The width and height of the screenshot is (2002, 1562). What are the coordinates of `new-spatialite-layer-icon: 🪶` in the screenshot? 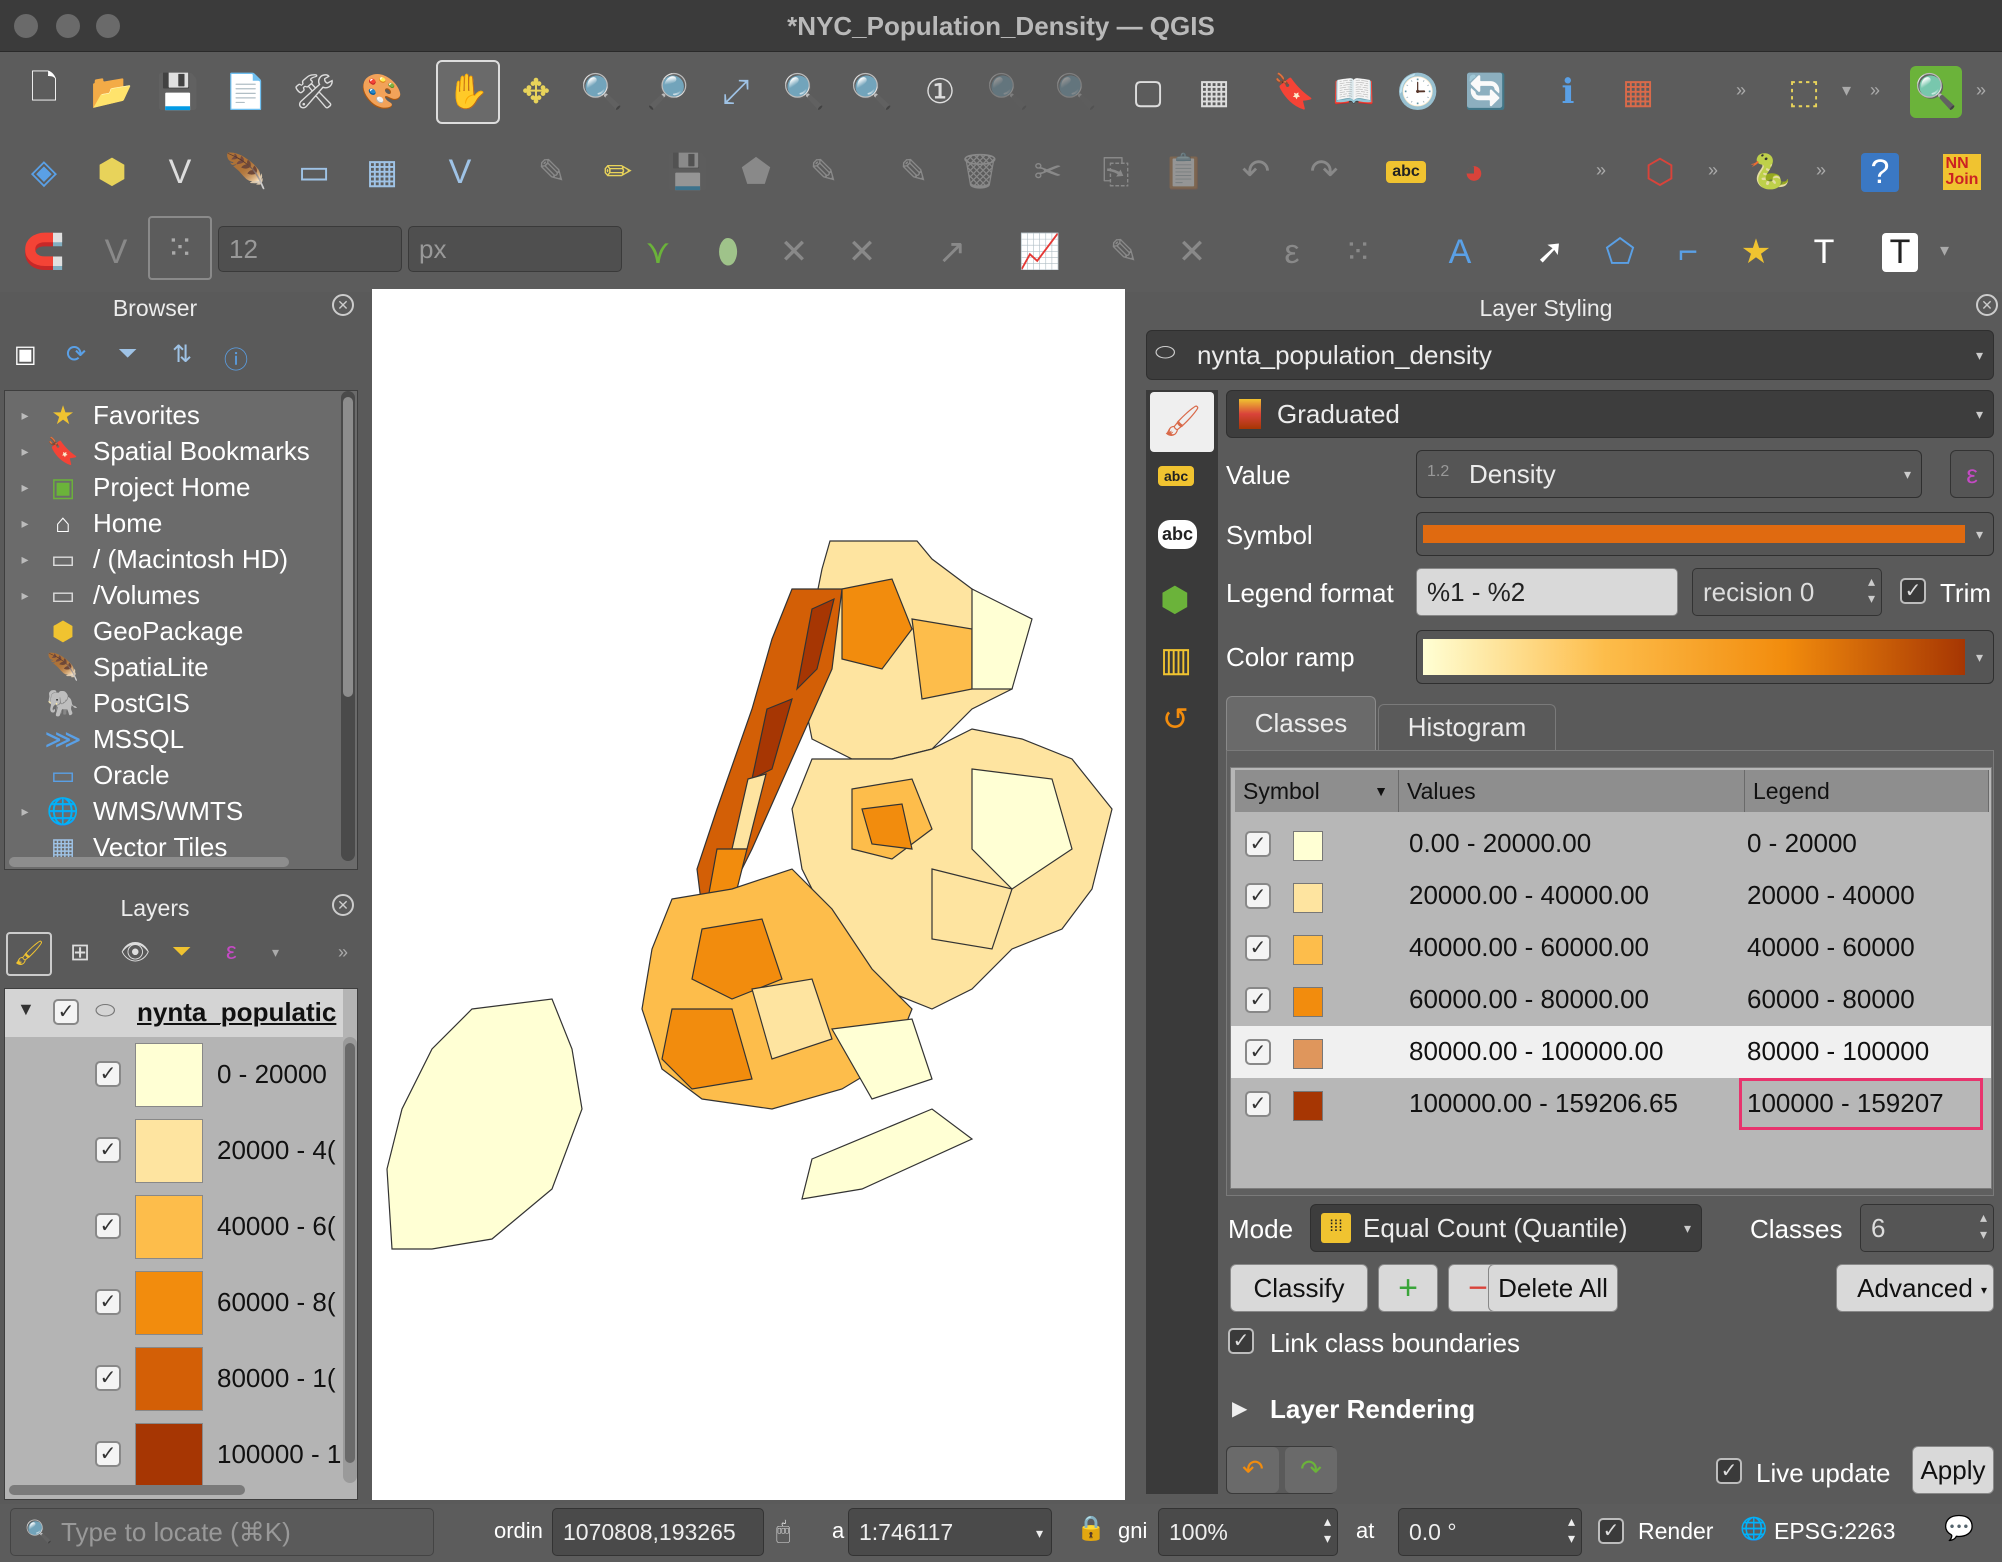 It's located at (246, 172).